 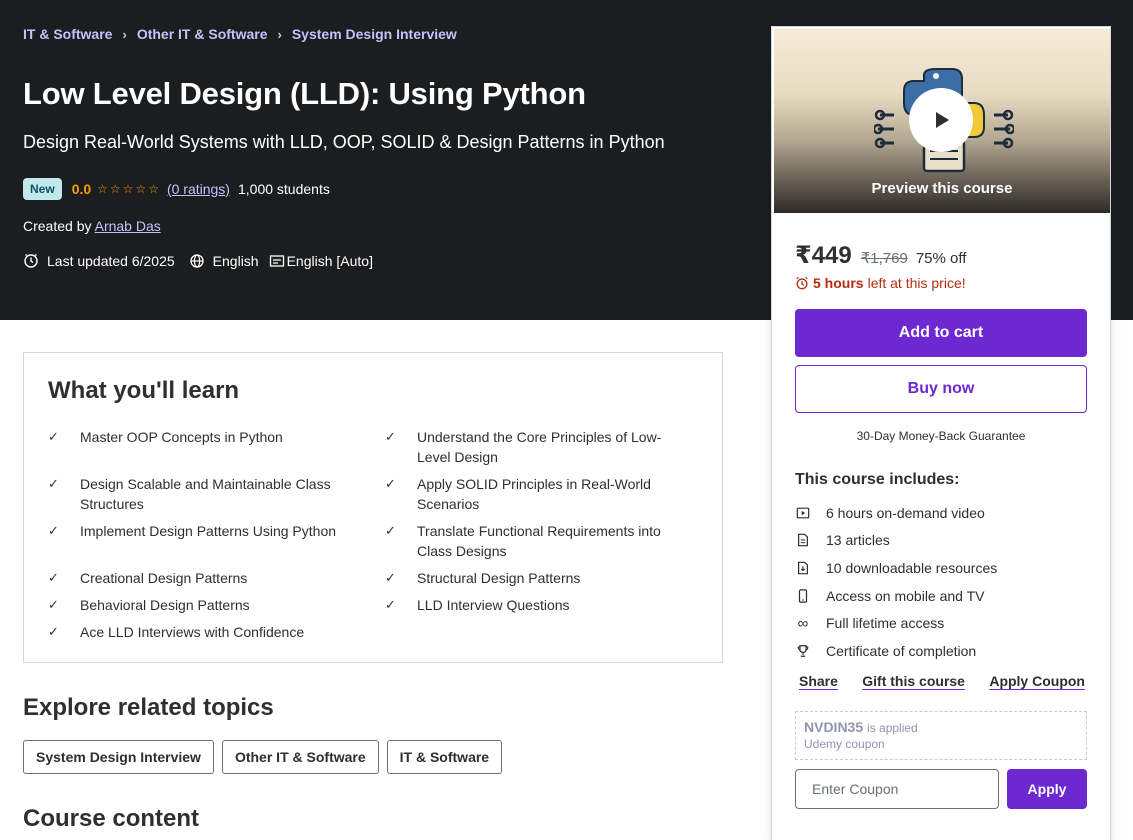 What do you see at coordinates (165, 605) in the screenshot?
I see `learn-item-text: Behavioral Design Patterns` at bounding box center [165, 605].